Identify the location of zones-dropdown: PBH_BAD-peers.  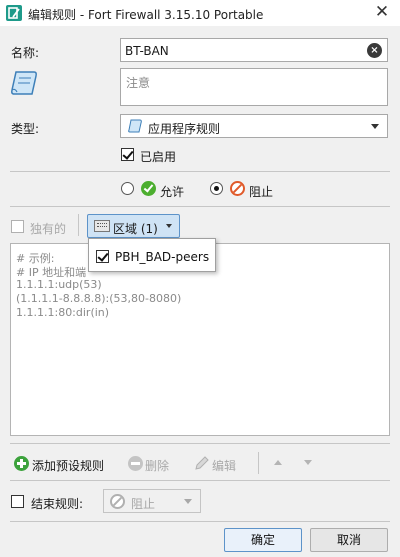
(152, 255).